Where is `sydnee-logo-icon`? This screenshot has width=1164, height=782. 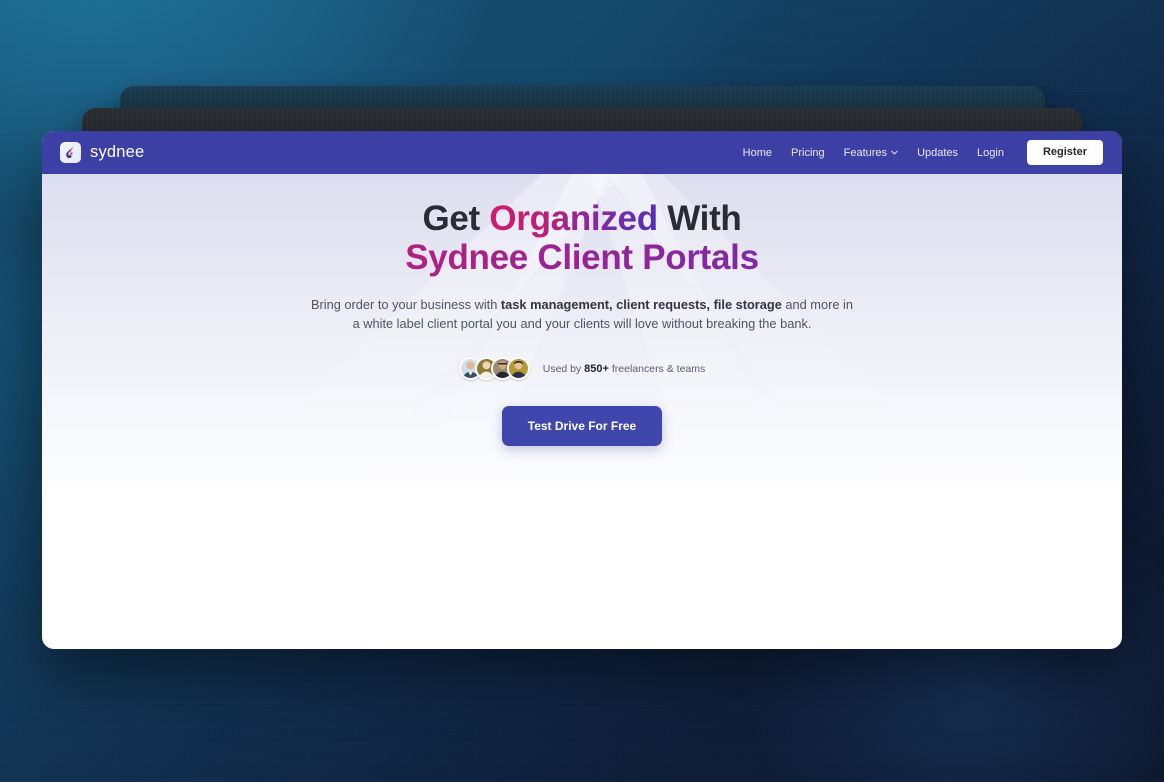 sydnee-logo-icon is located at coordinates (70, 152).